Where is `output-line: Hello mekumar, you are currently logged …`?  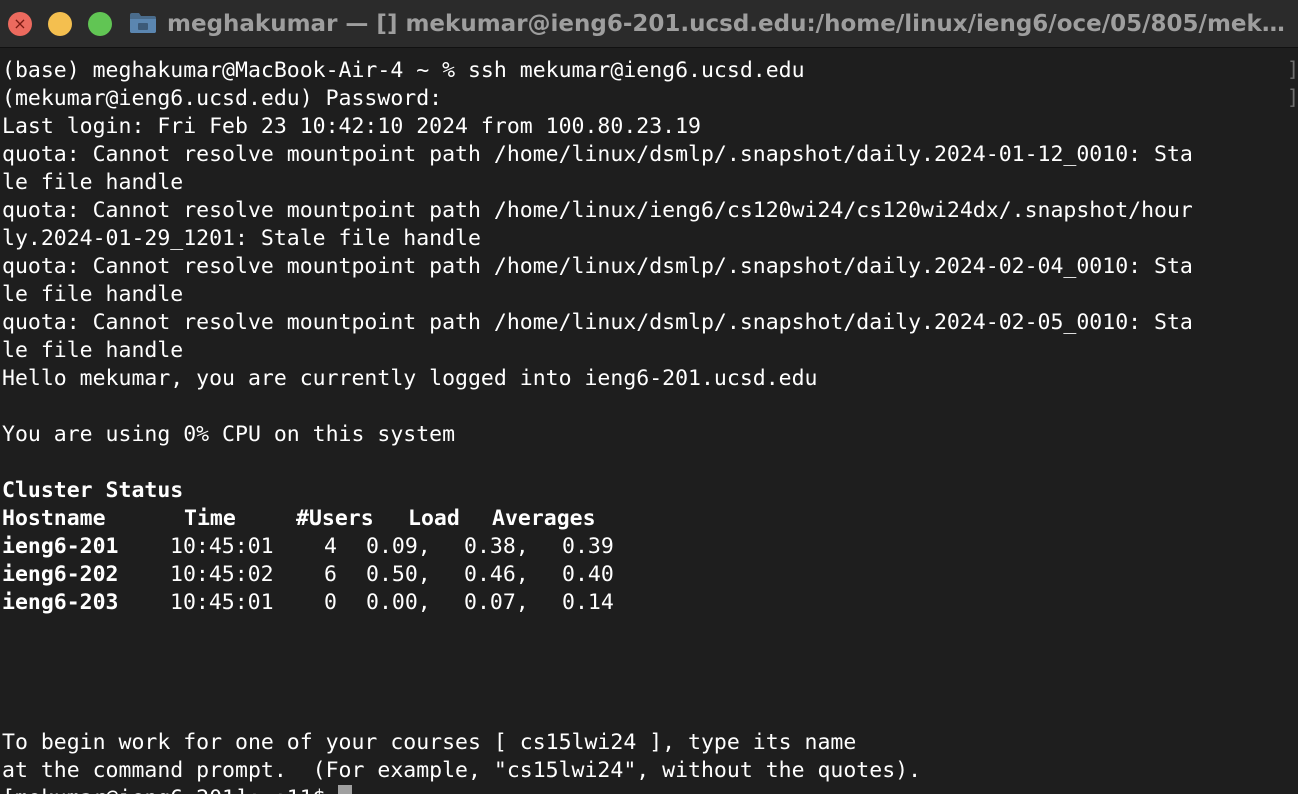
output-line: Hello mekumar, you are currently logged … is located at coordinates (410, 378).